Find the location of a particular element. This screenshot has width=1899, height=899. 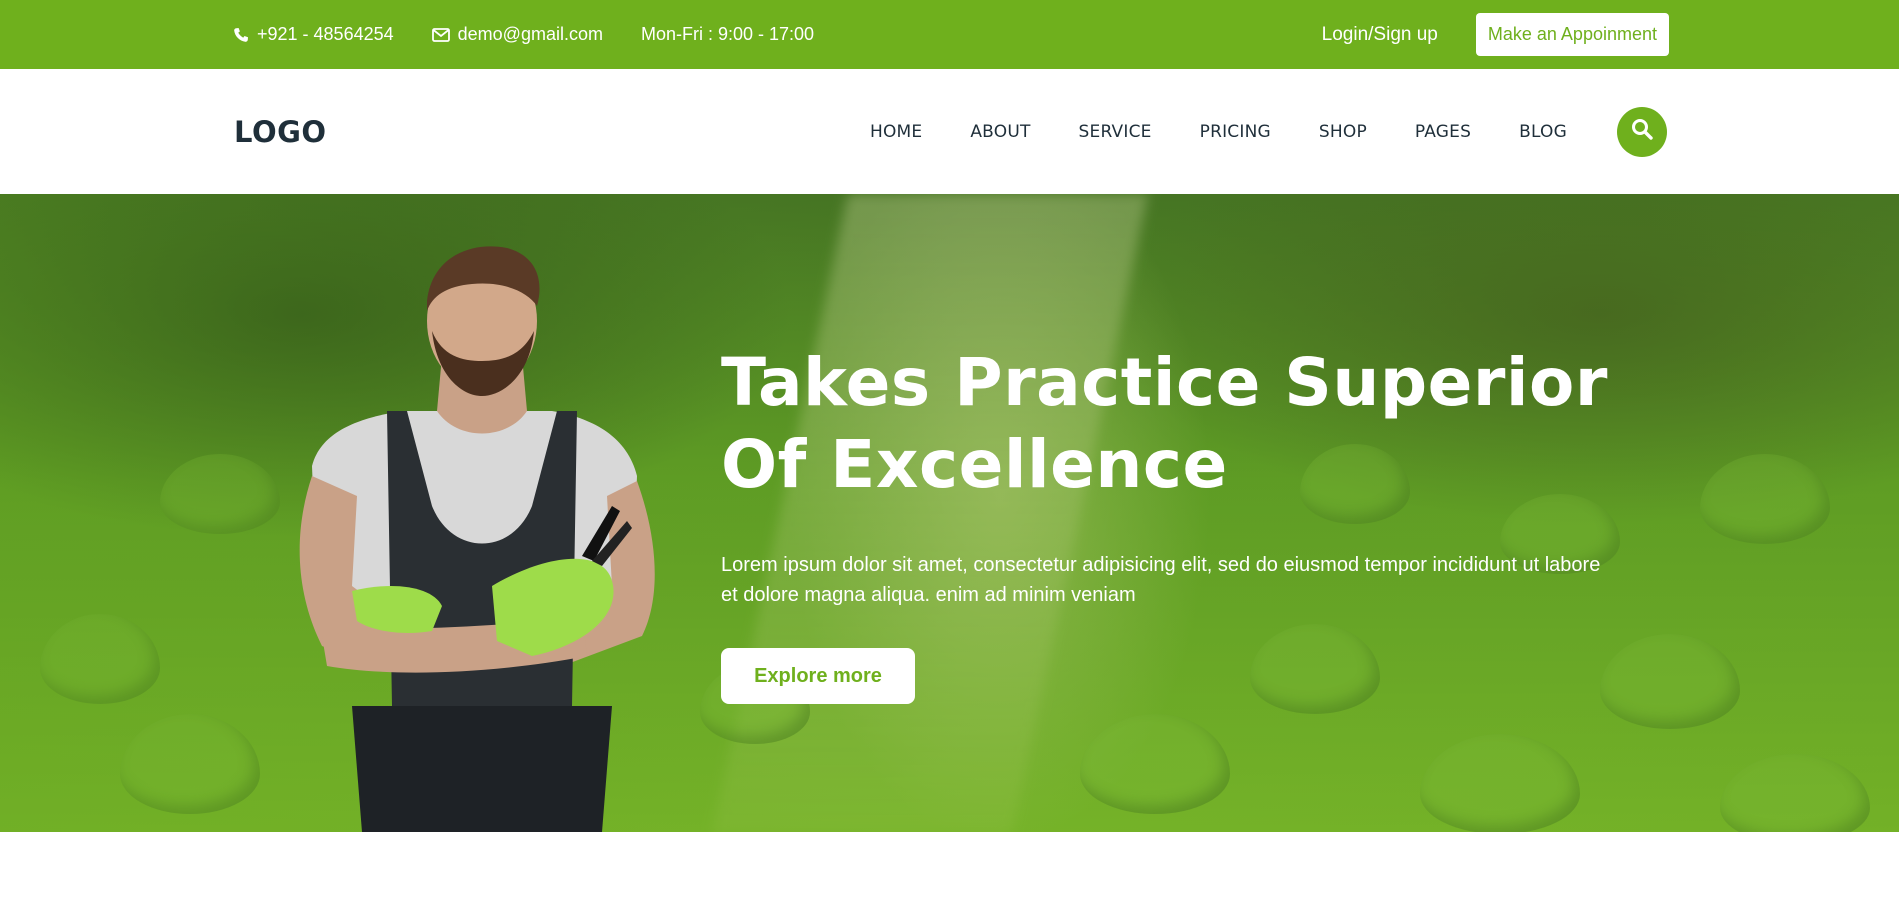

page-bottom-spacer is located at coordinates (949, 865).